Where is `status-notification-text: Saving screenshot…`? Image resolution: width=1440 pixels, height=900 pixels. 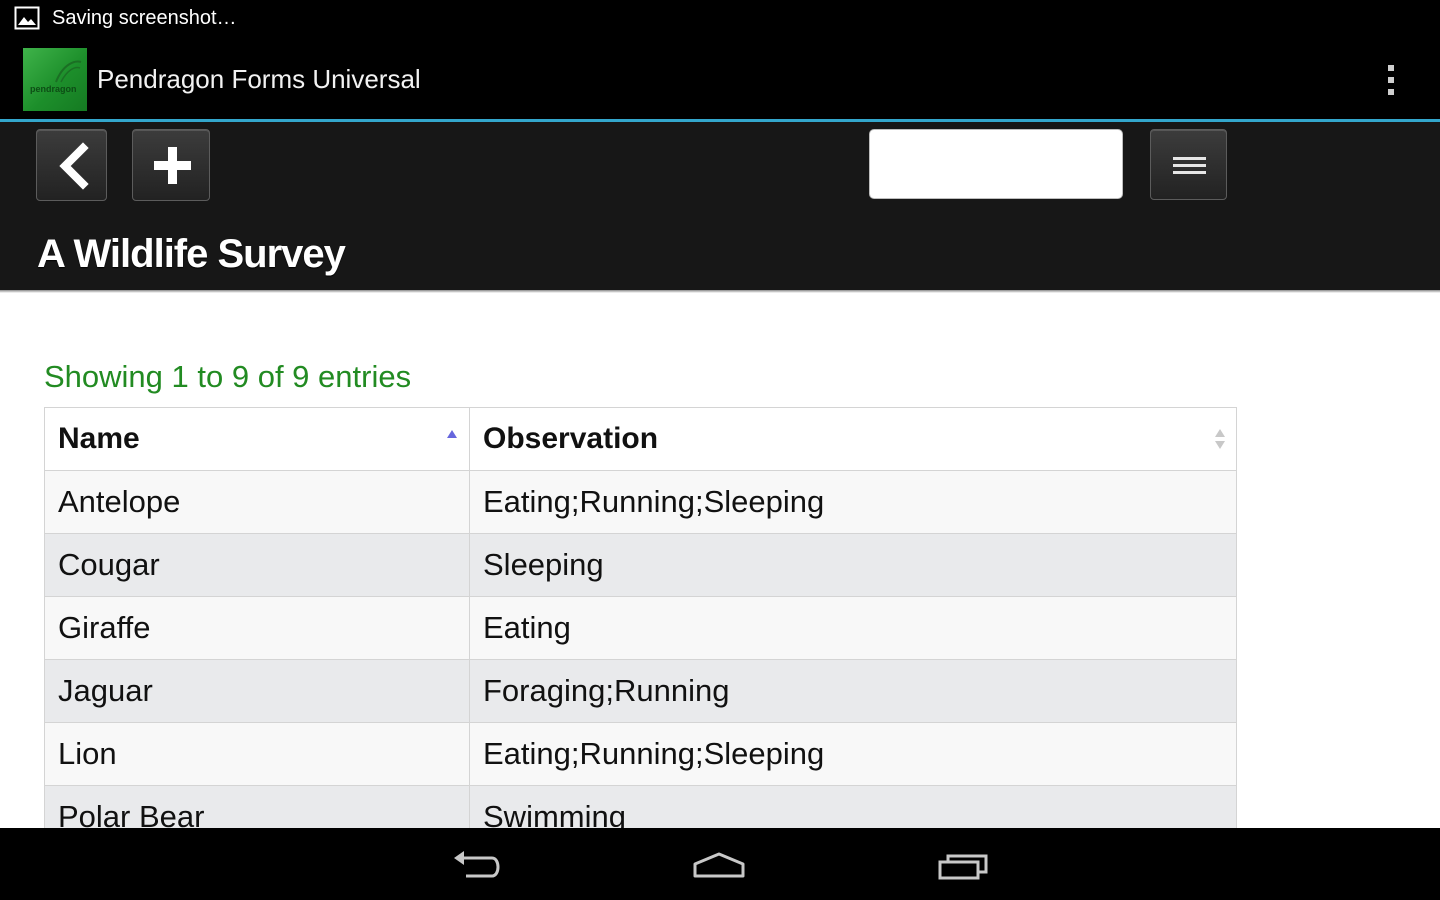
status-notification-text: Saving screenshot… is located at coordinates (144, 18).